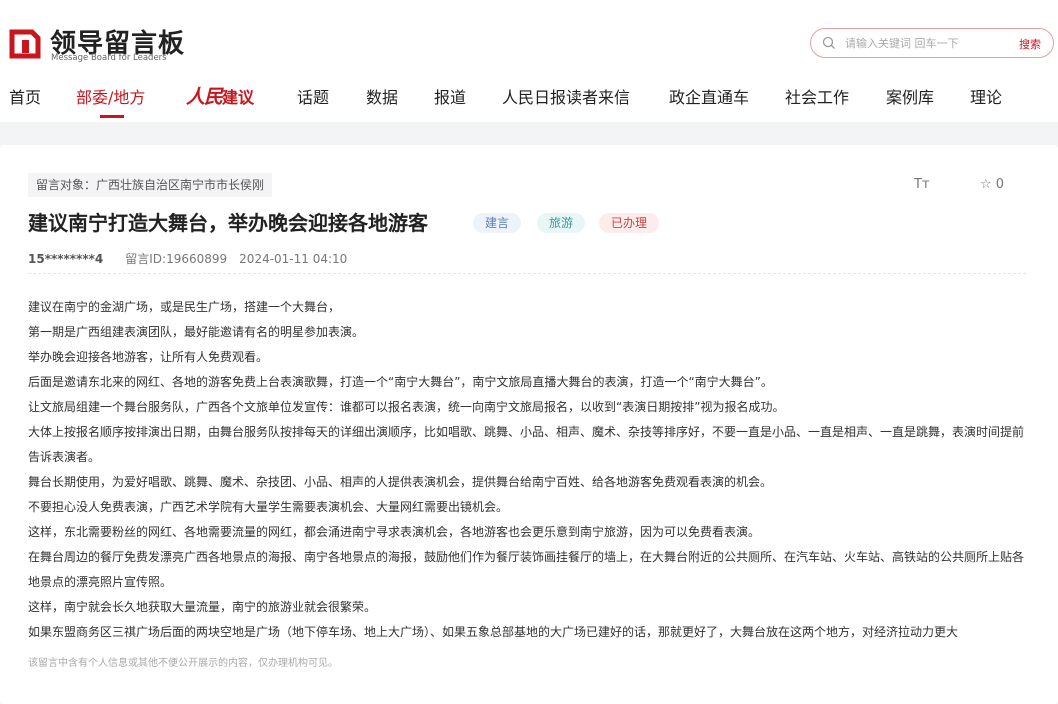  What do you see at coordinates (176, 259) in the screenshot?
I see `message-id: 留言ID:19660899` at bounding box center [176, 259].